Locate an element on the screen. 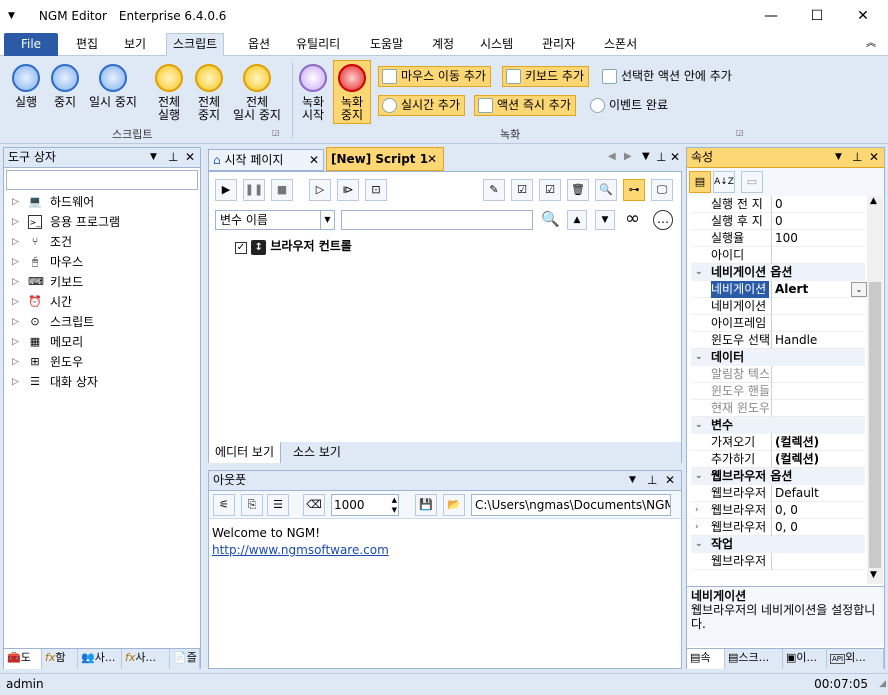  collapse-ribbon-icon: ︽ is located at coordinates (871, 45).